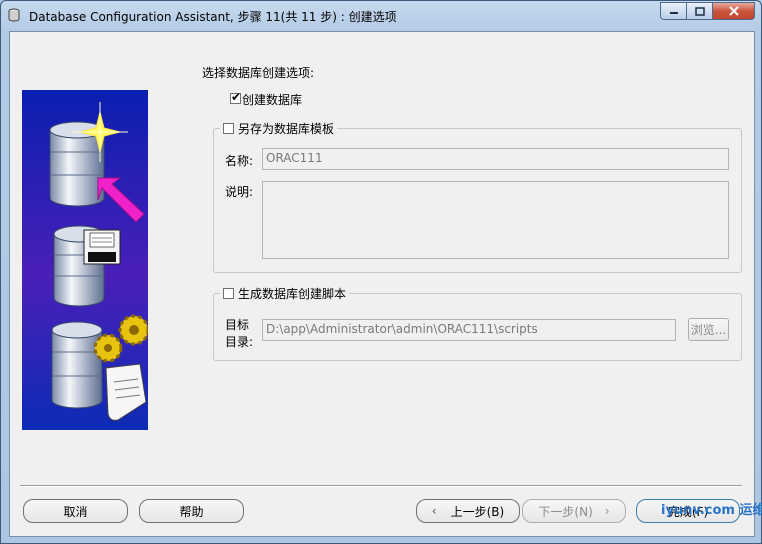 The width and height of the screenshot is (762, 544). I want to click on maximize-icon, so click(699, 11).